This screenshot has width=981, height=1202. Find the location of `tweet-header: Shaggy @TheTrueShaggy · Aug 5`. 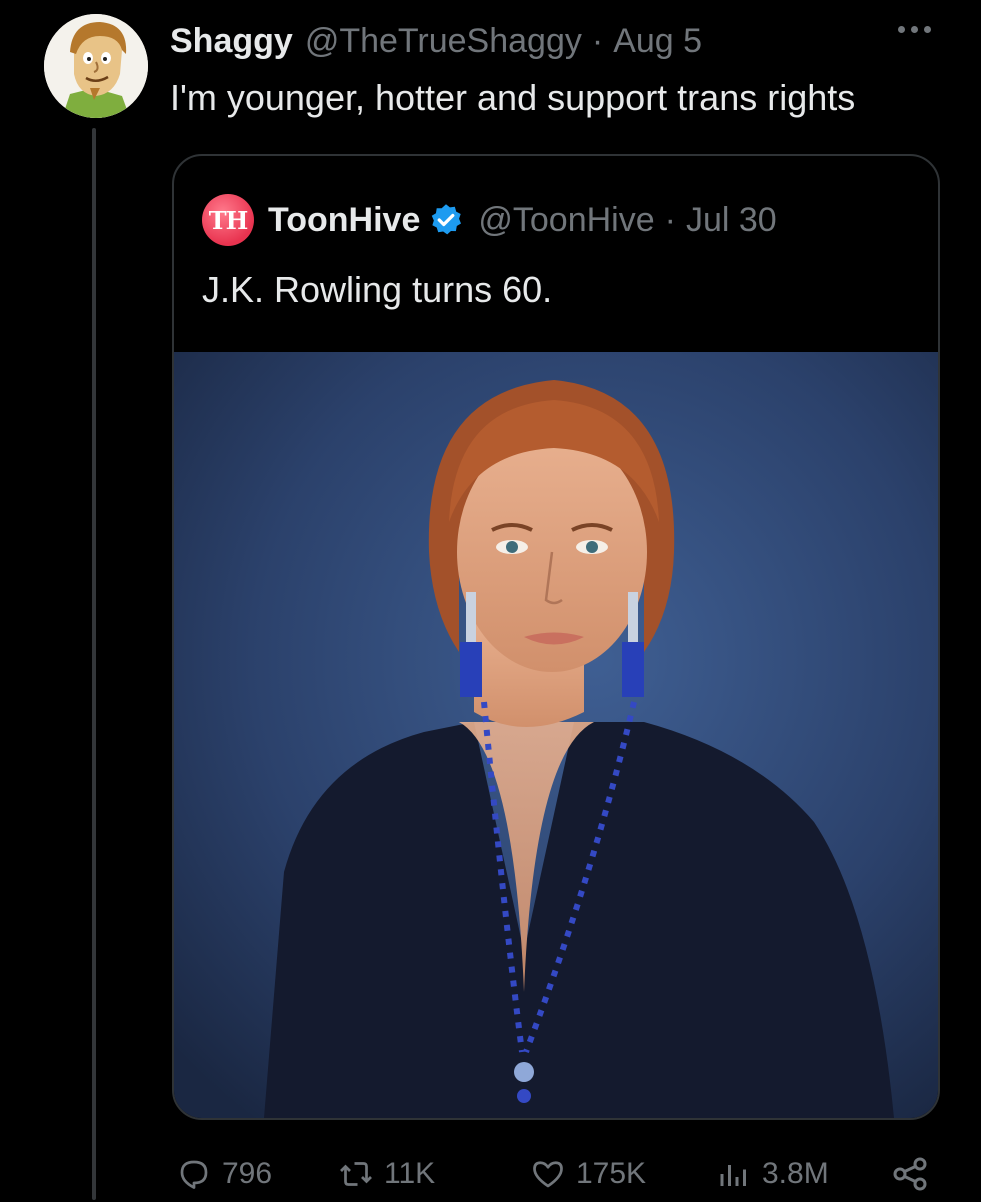

tweet-header: Shaggy @TheTrueShaggy · Aug 5 is located at coordinates (555, 41).